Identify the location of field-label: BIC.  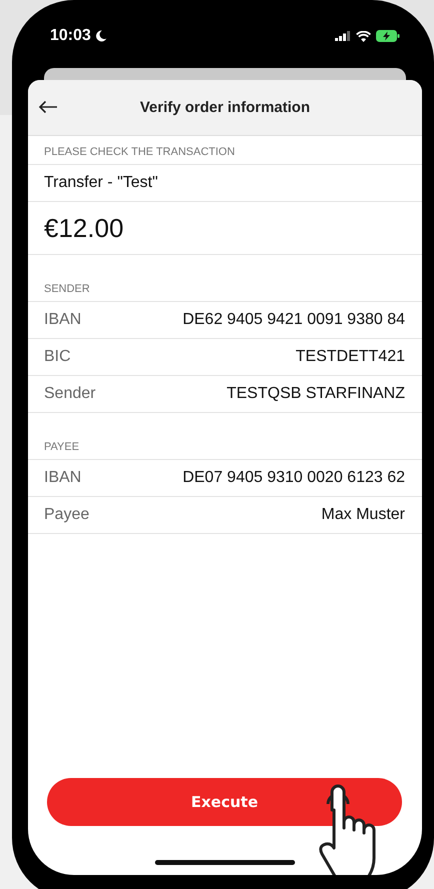
(57, 357).